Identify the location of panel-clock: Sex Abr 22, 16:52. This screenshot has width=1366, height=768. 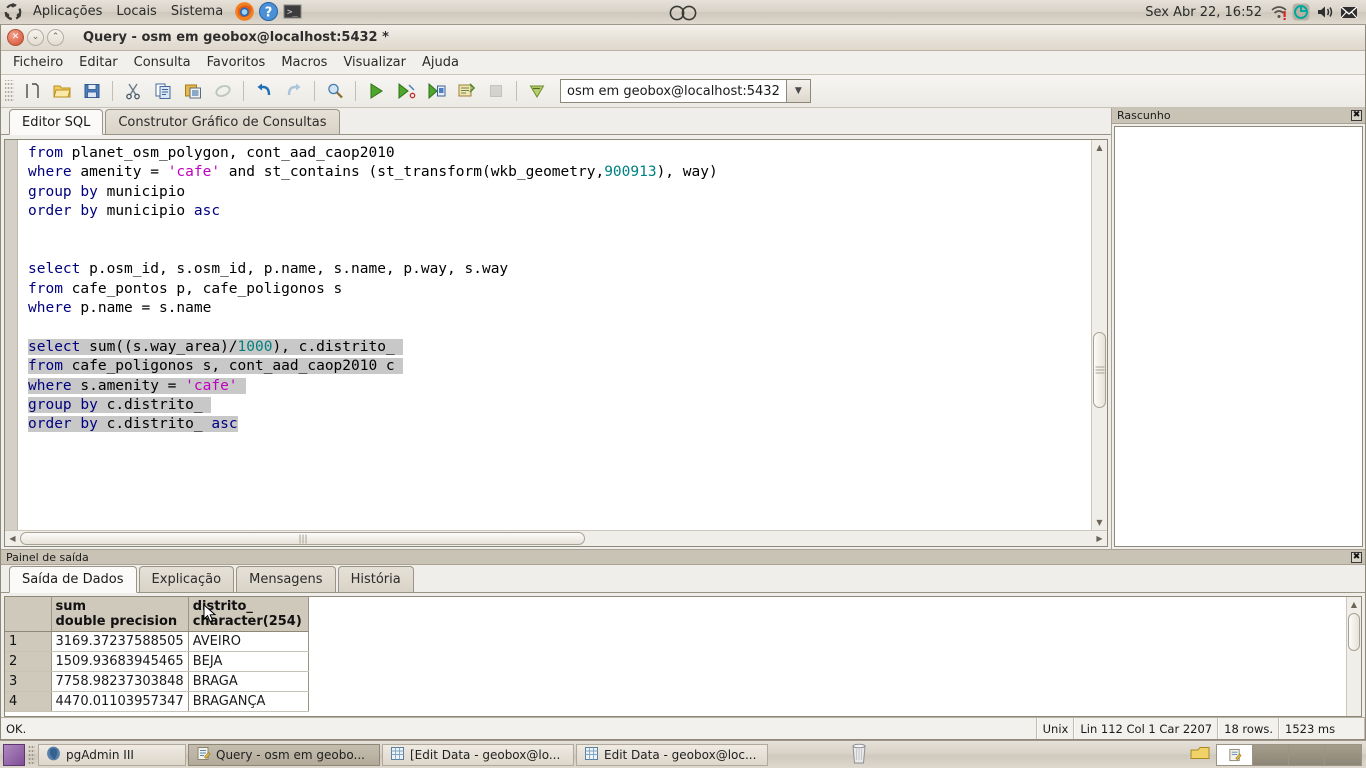
(1203, 12).